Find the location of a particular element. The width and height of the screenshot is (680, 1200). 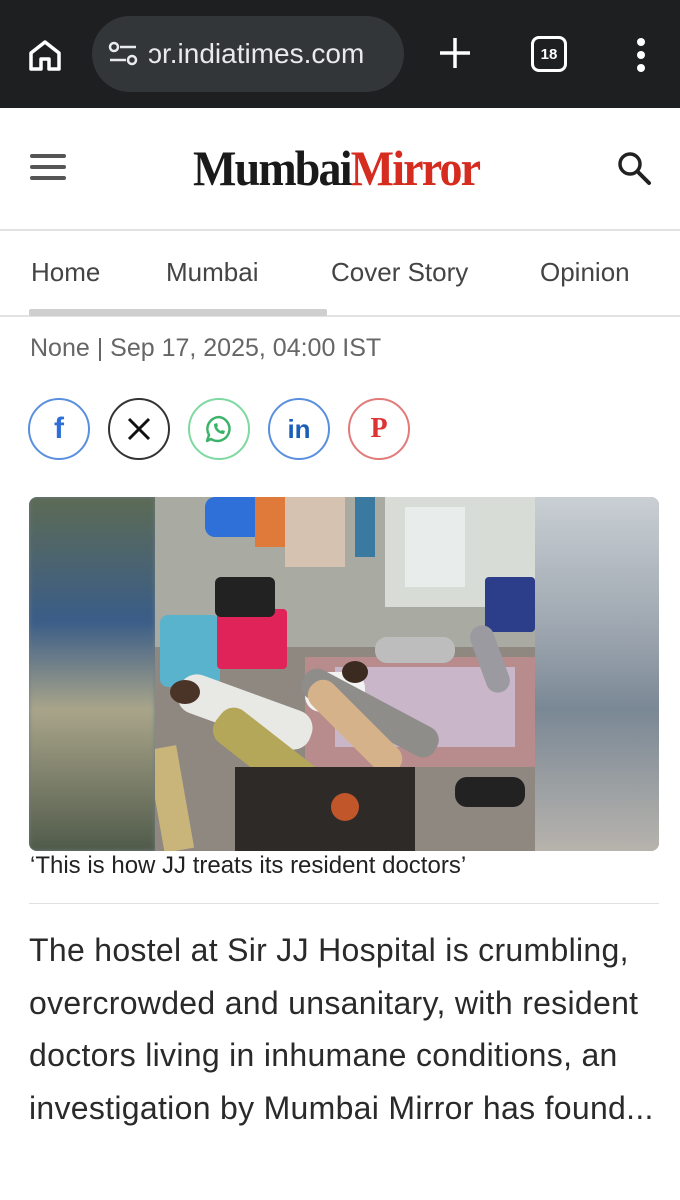

pinterest-icon: P is located at coordinates (379, 428).